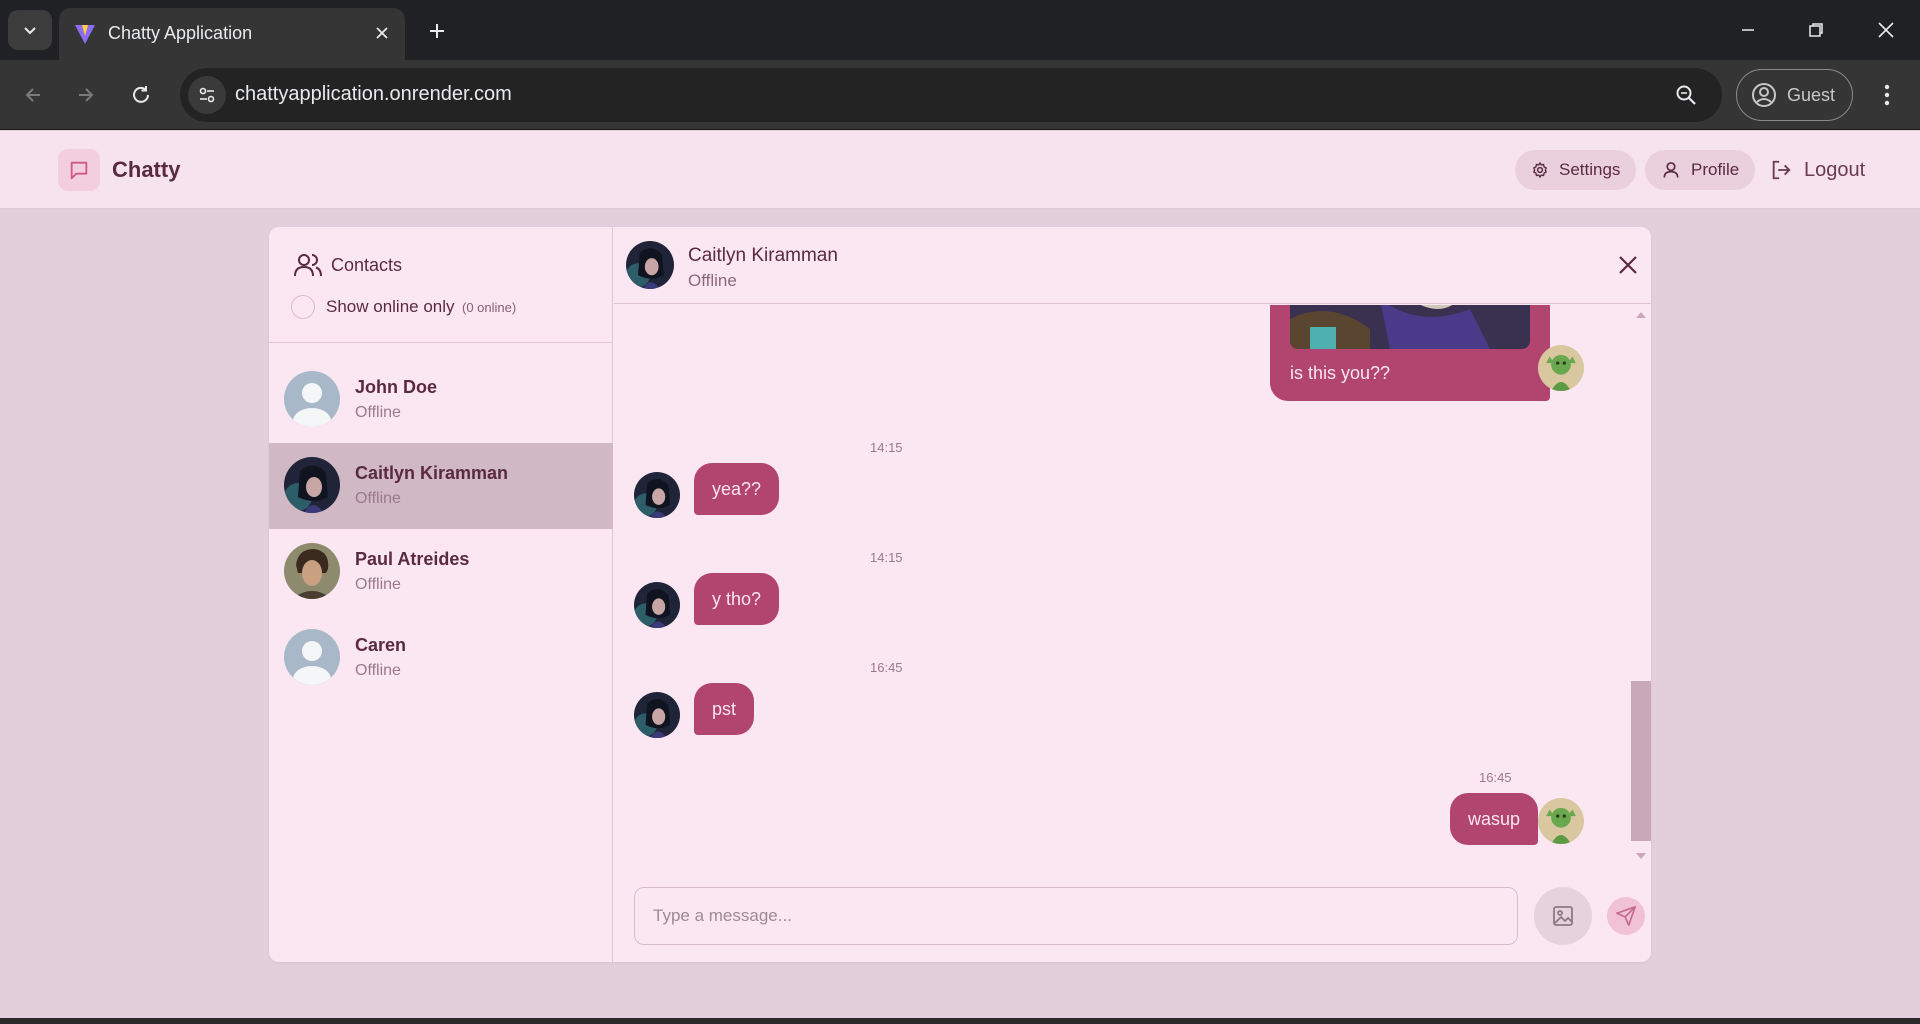  I want to click on message-bubble: yea??, so click(737, 489).